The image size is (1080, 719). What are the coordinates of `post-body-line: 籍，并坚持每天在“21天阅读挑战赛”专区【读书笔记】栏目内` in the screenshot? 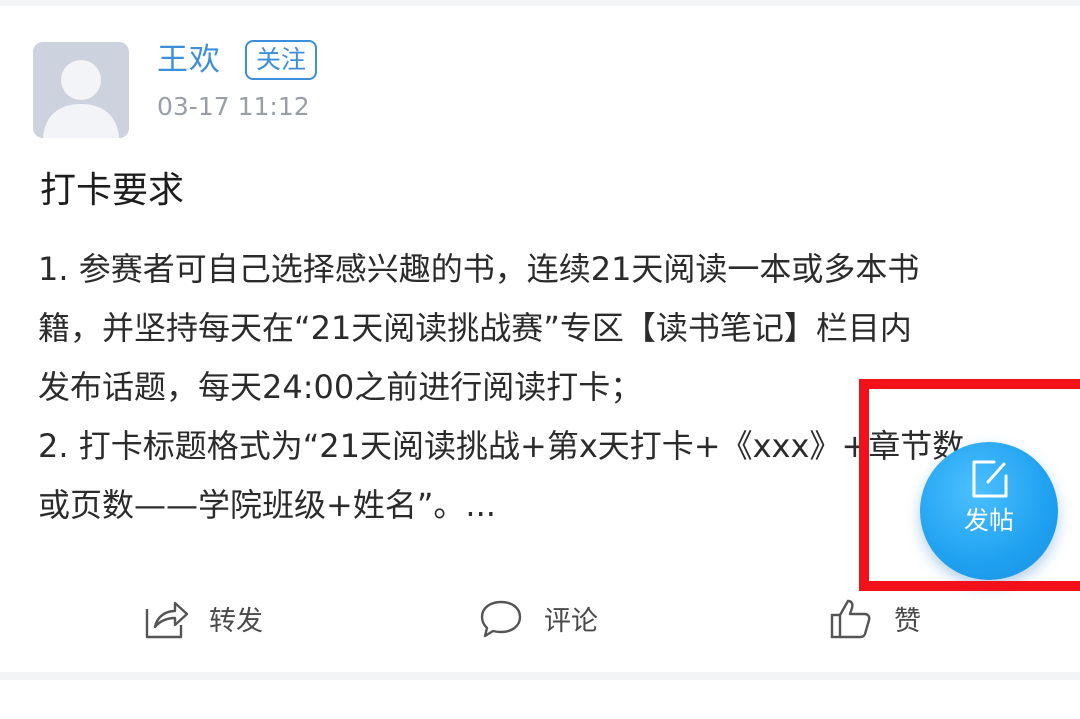 It's located at (475, 328).